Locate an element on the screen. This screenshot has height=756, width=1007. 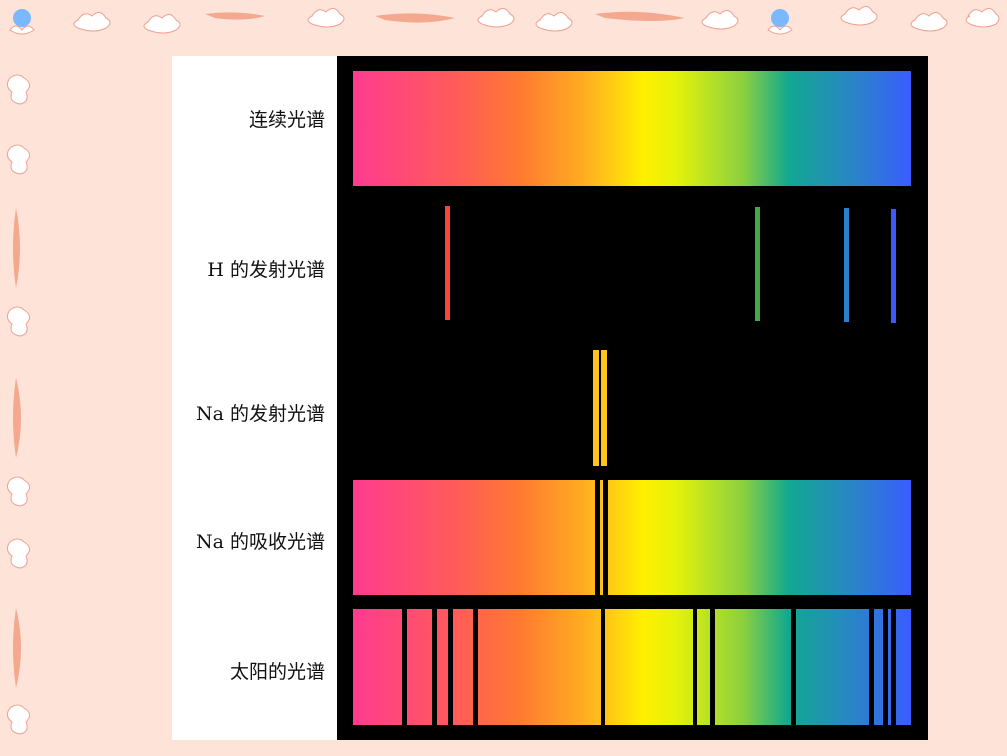
na-emission-line-d2 is located at coordinates (604, 408).